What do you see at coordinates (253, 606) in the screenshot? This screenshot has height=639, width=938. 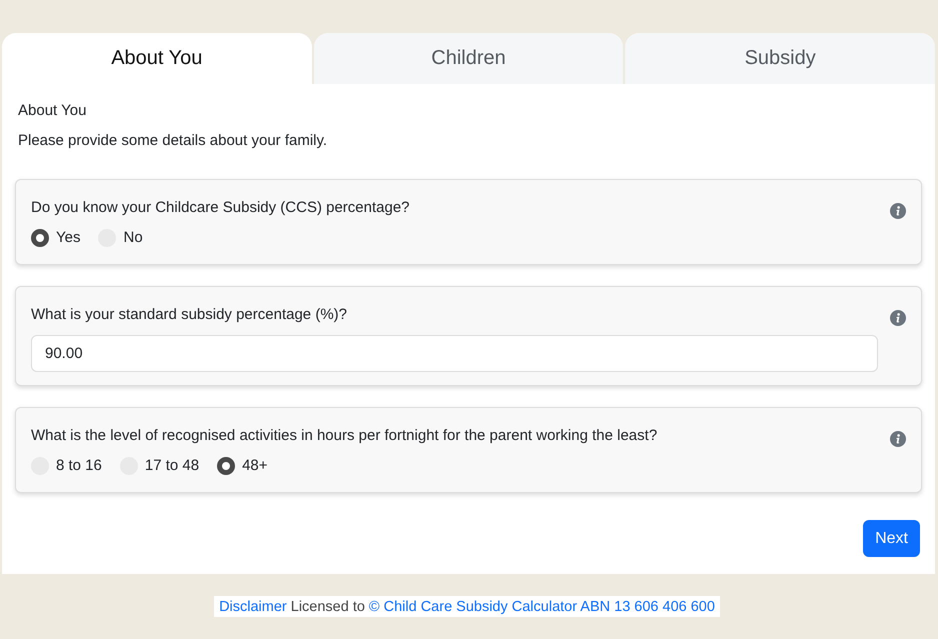 I see `disclaimer-link: Disclaimer` at bounding box center [253, 606].